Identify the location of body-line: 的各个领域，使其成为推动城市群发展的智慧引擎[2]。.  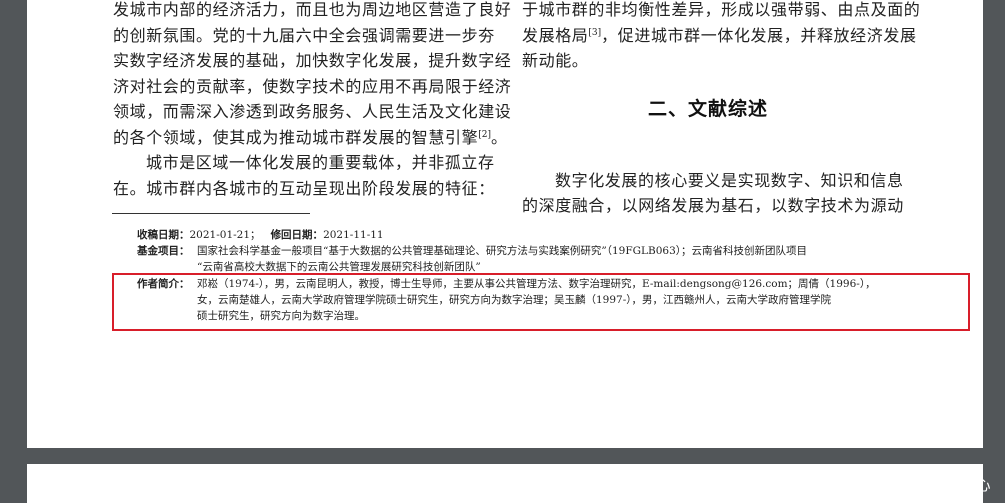
(310, 138).